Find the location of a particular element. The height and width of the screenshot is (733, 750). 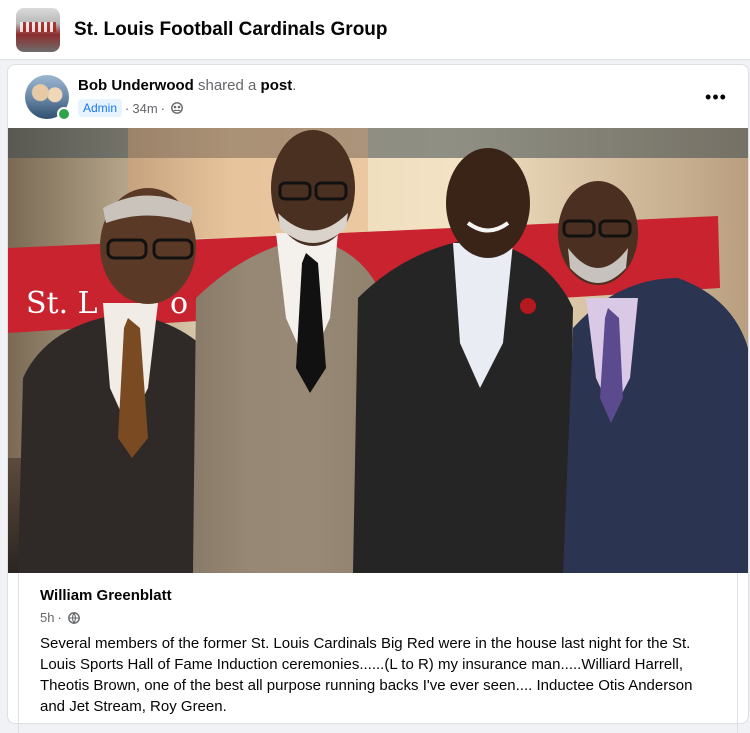

original-post-timestamp: 5h is located at coordinates (47, 617).